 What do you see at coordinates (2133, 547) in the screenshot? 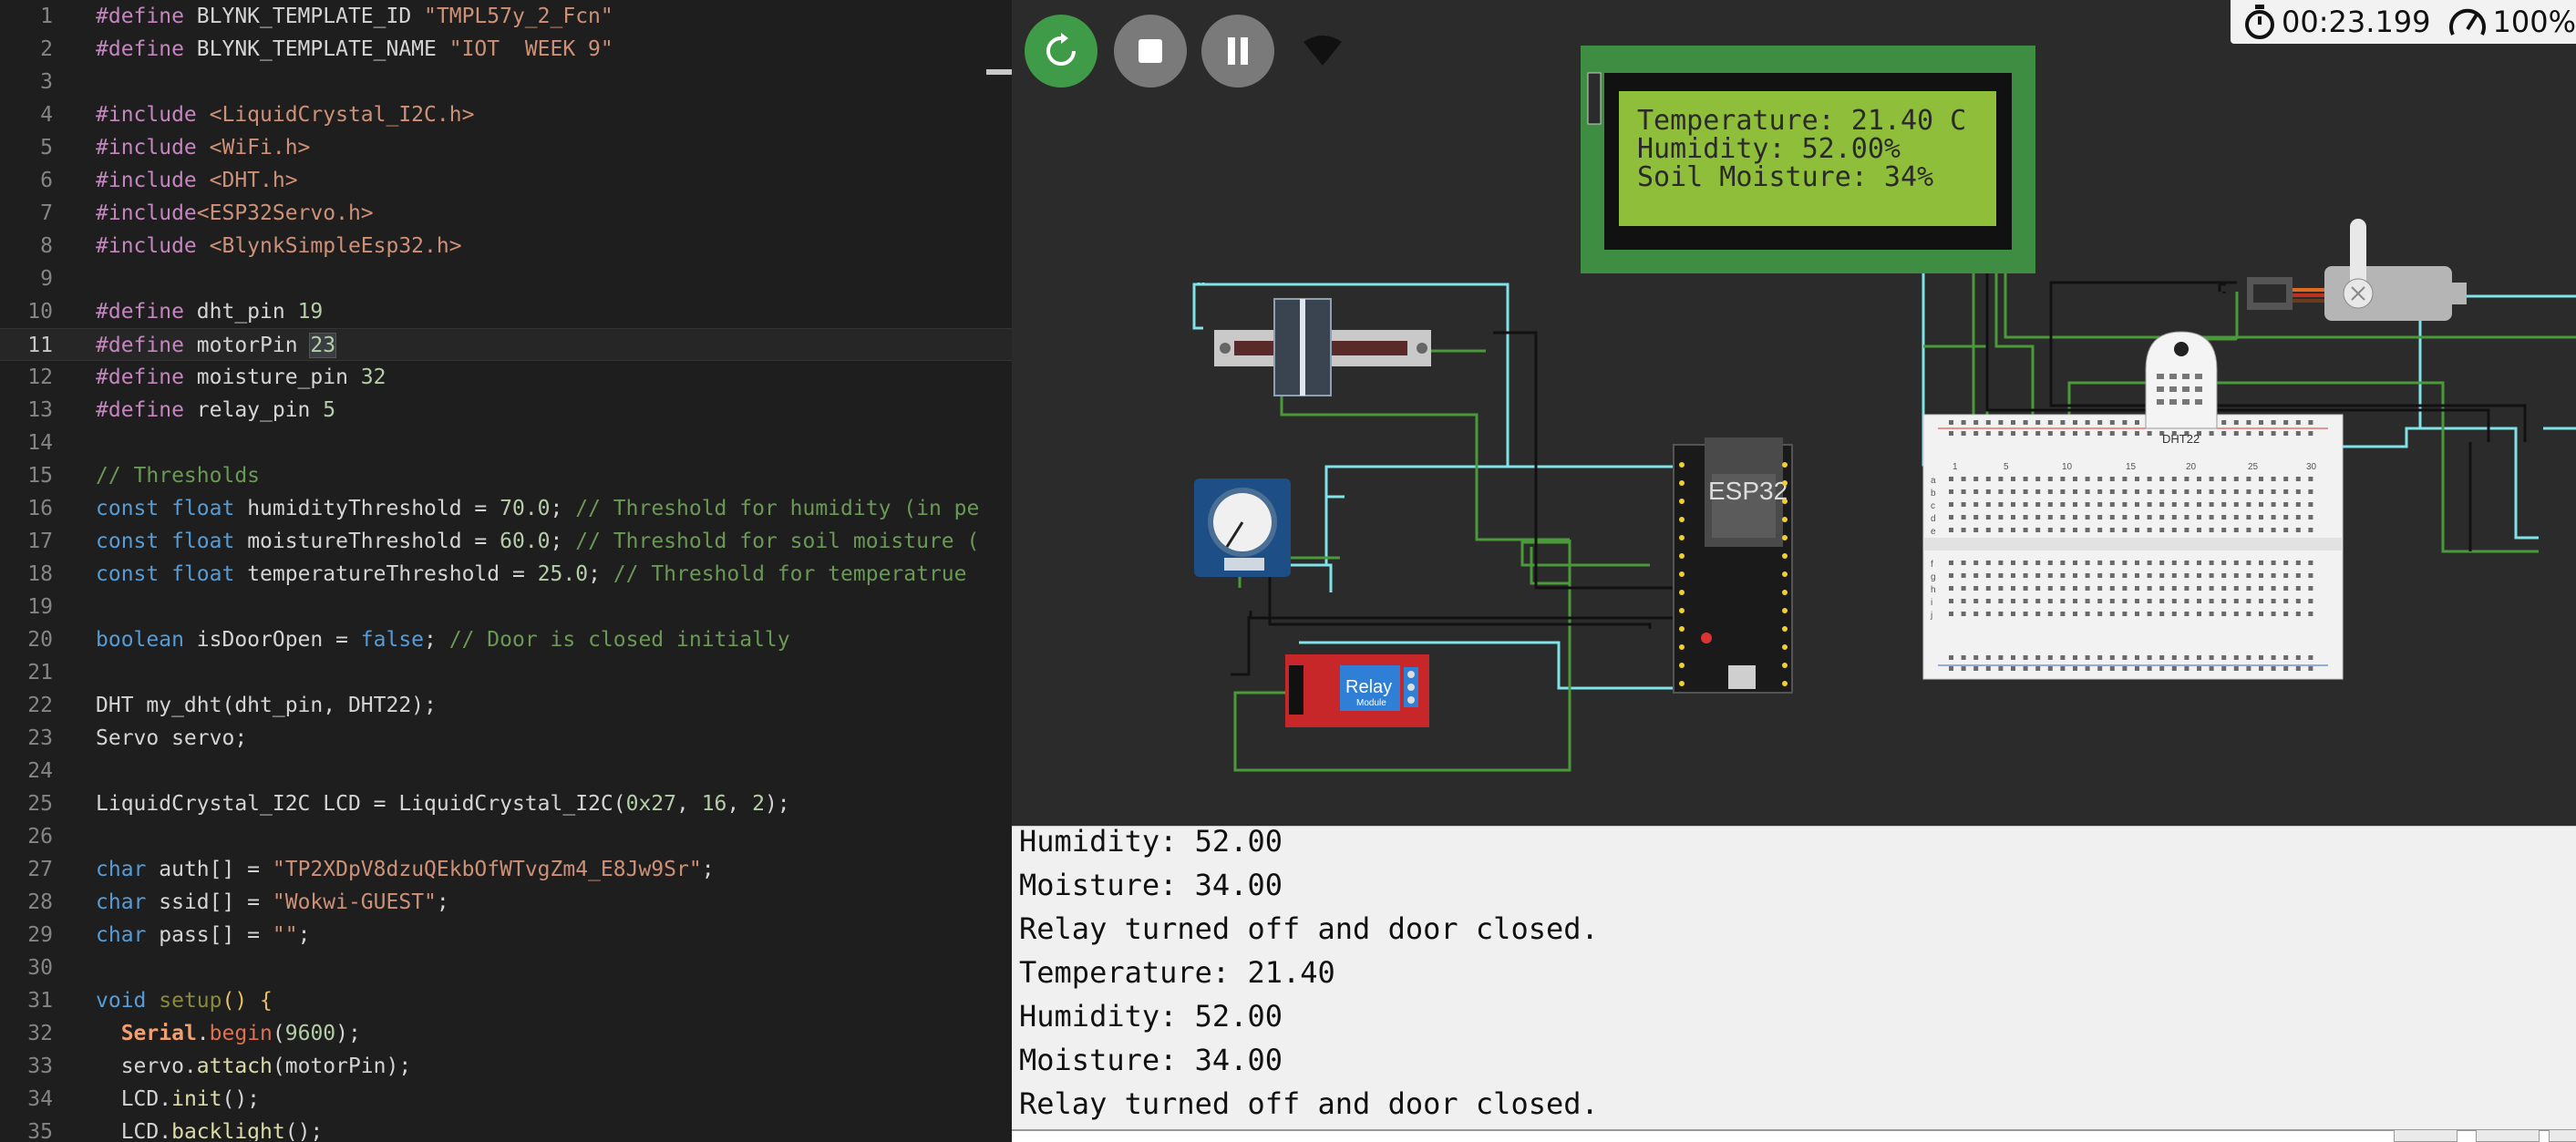
I see `breadboard: 1 5 10 15 20 25 30 a b c d e f g h i j` at bounding box center [2133, 547].